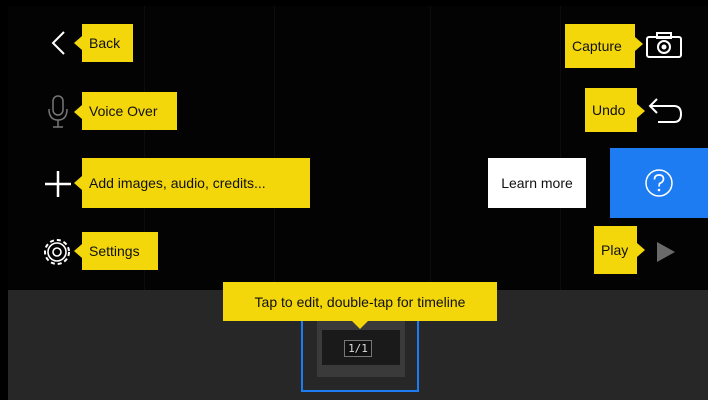 Image resolution: width=708 pixels, height=400 pixels. Describe the element at coordinates (537, 183) in the screenshot. I see `learn-more-button: Learn more` at that location.